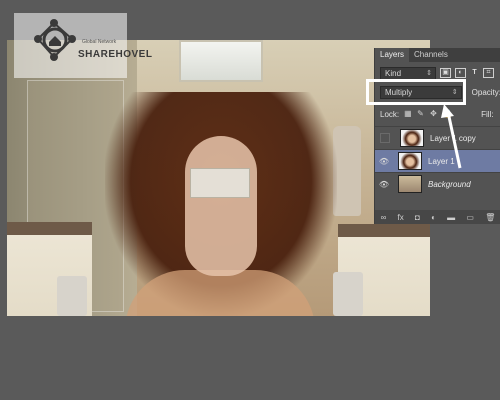 The image size is (500, 400). Describe the element at coordinates (431, 55) in the screenshot. I see `tab-channels: Channels` at that location.